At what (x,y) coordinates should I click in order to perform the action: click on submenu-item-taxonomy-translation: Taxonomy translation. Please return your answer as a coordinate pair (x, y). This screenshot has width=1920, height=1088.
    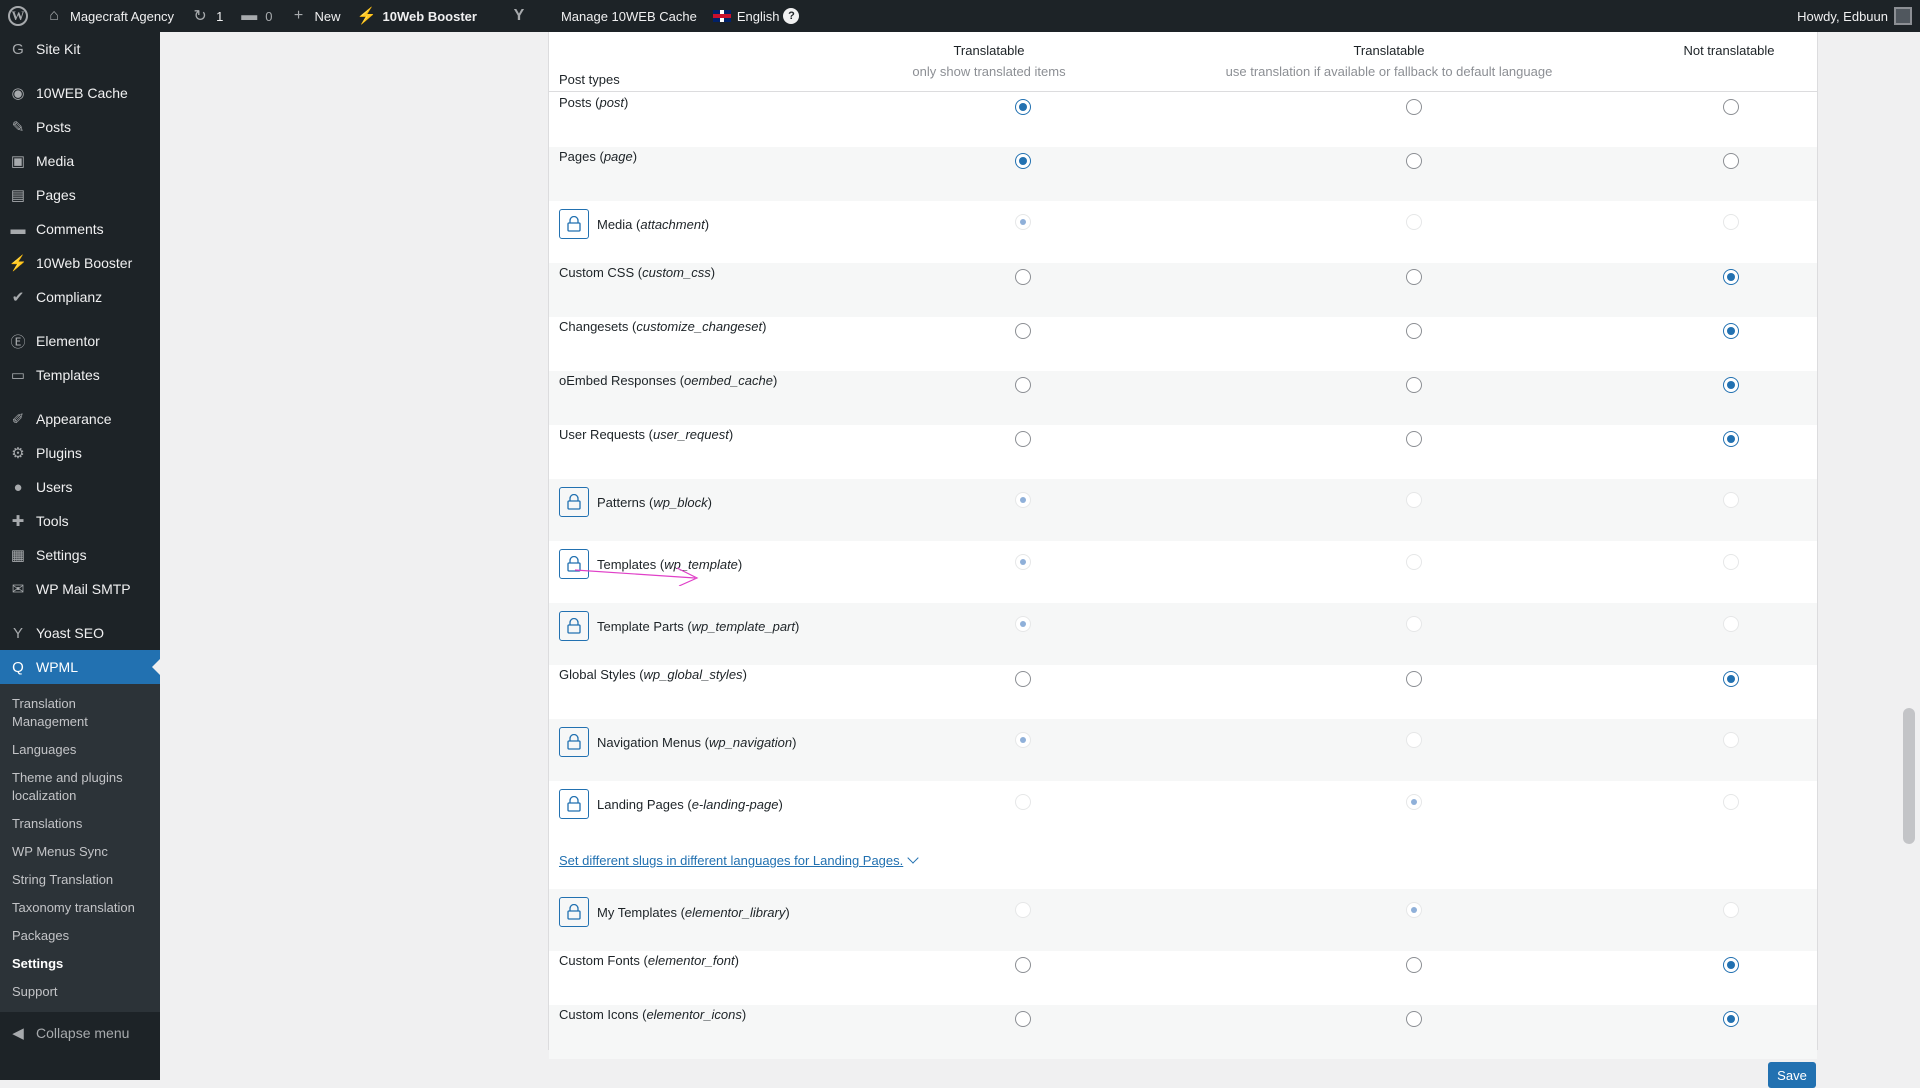
    Looking at the image, I should click on (80, 908).